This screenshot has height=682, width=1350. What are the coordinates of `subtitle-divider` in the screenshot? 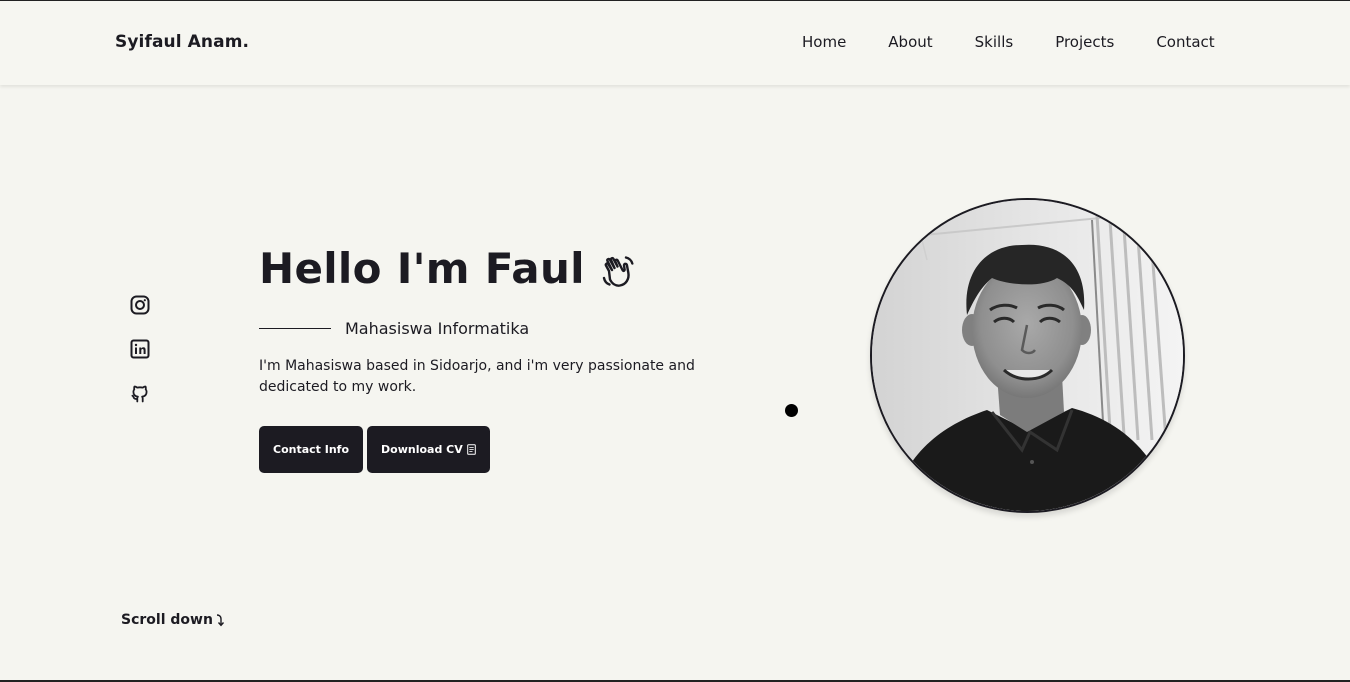 It's located at (295, 328).